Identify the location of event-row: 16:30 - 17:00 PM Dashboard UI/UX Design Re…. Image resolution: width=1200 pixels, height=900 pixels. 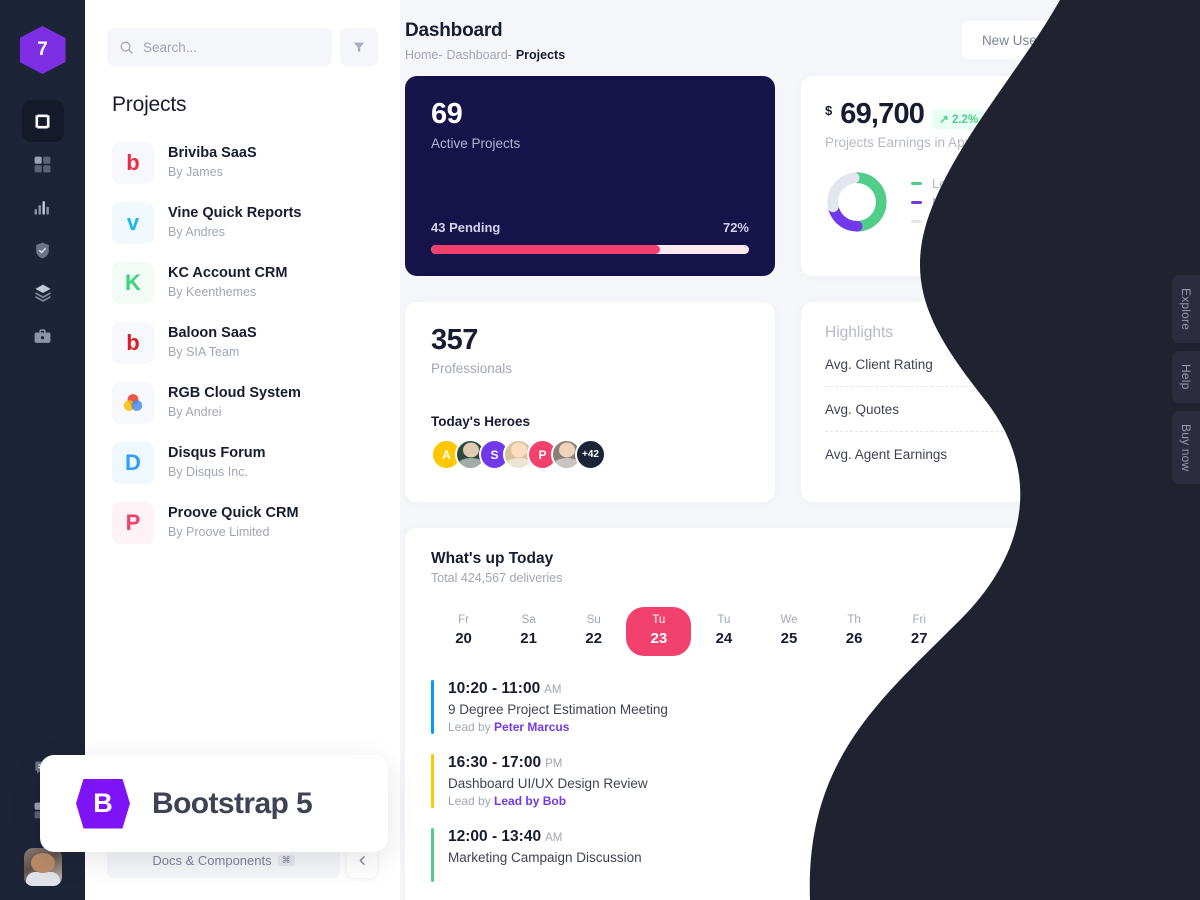
(789, 781).